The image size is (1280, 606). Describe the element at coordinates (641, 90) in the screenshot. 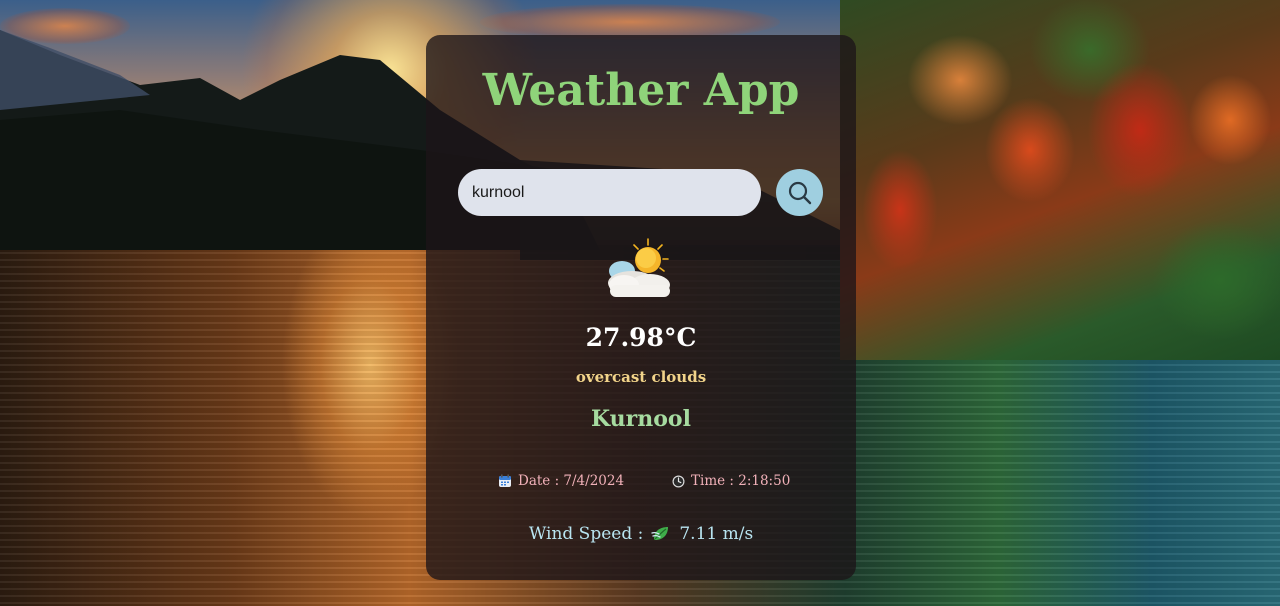

I see `app-title: Weather App` at that location.